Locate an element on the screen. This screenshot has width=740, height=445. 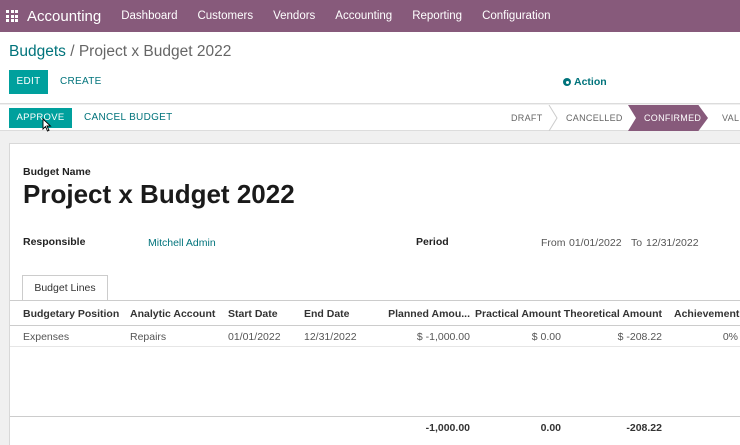
create-button: CREATE is located at coordinates (81, 81).